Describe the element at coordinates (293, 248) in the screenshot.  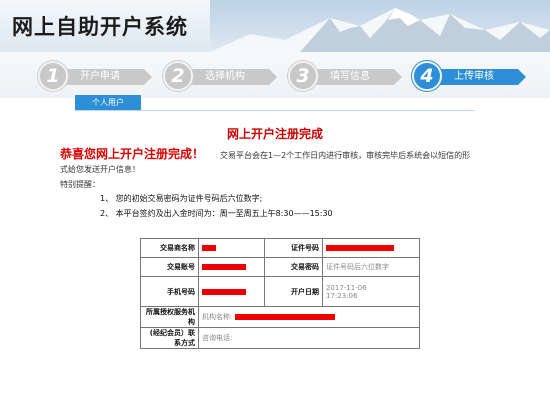
I see `id-number-label: 证件号码` at that location.